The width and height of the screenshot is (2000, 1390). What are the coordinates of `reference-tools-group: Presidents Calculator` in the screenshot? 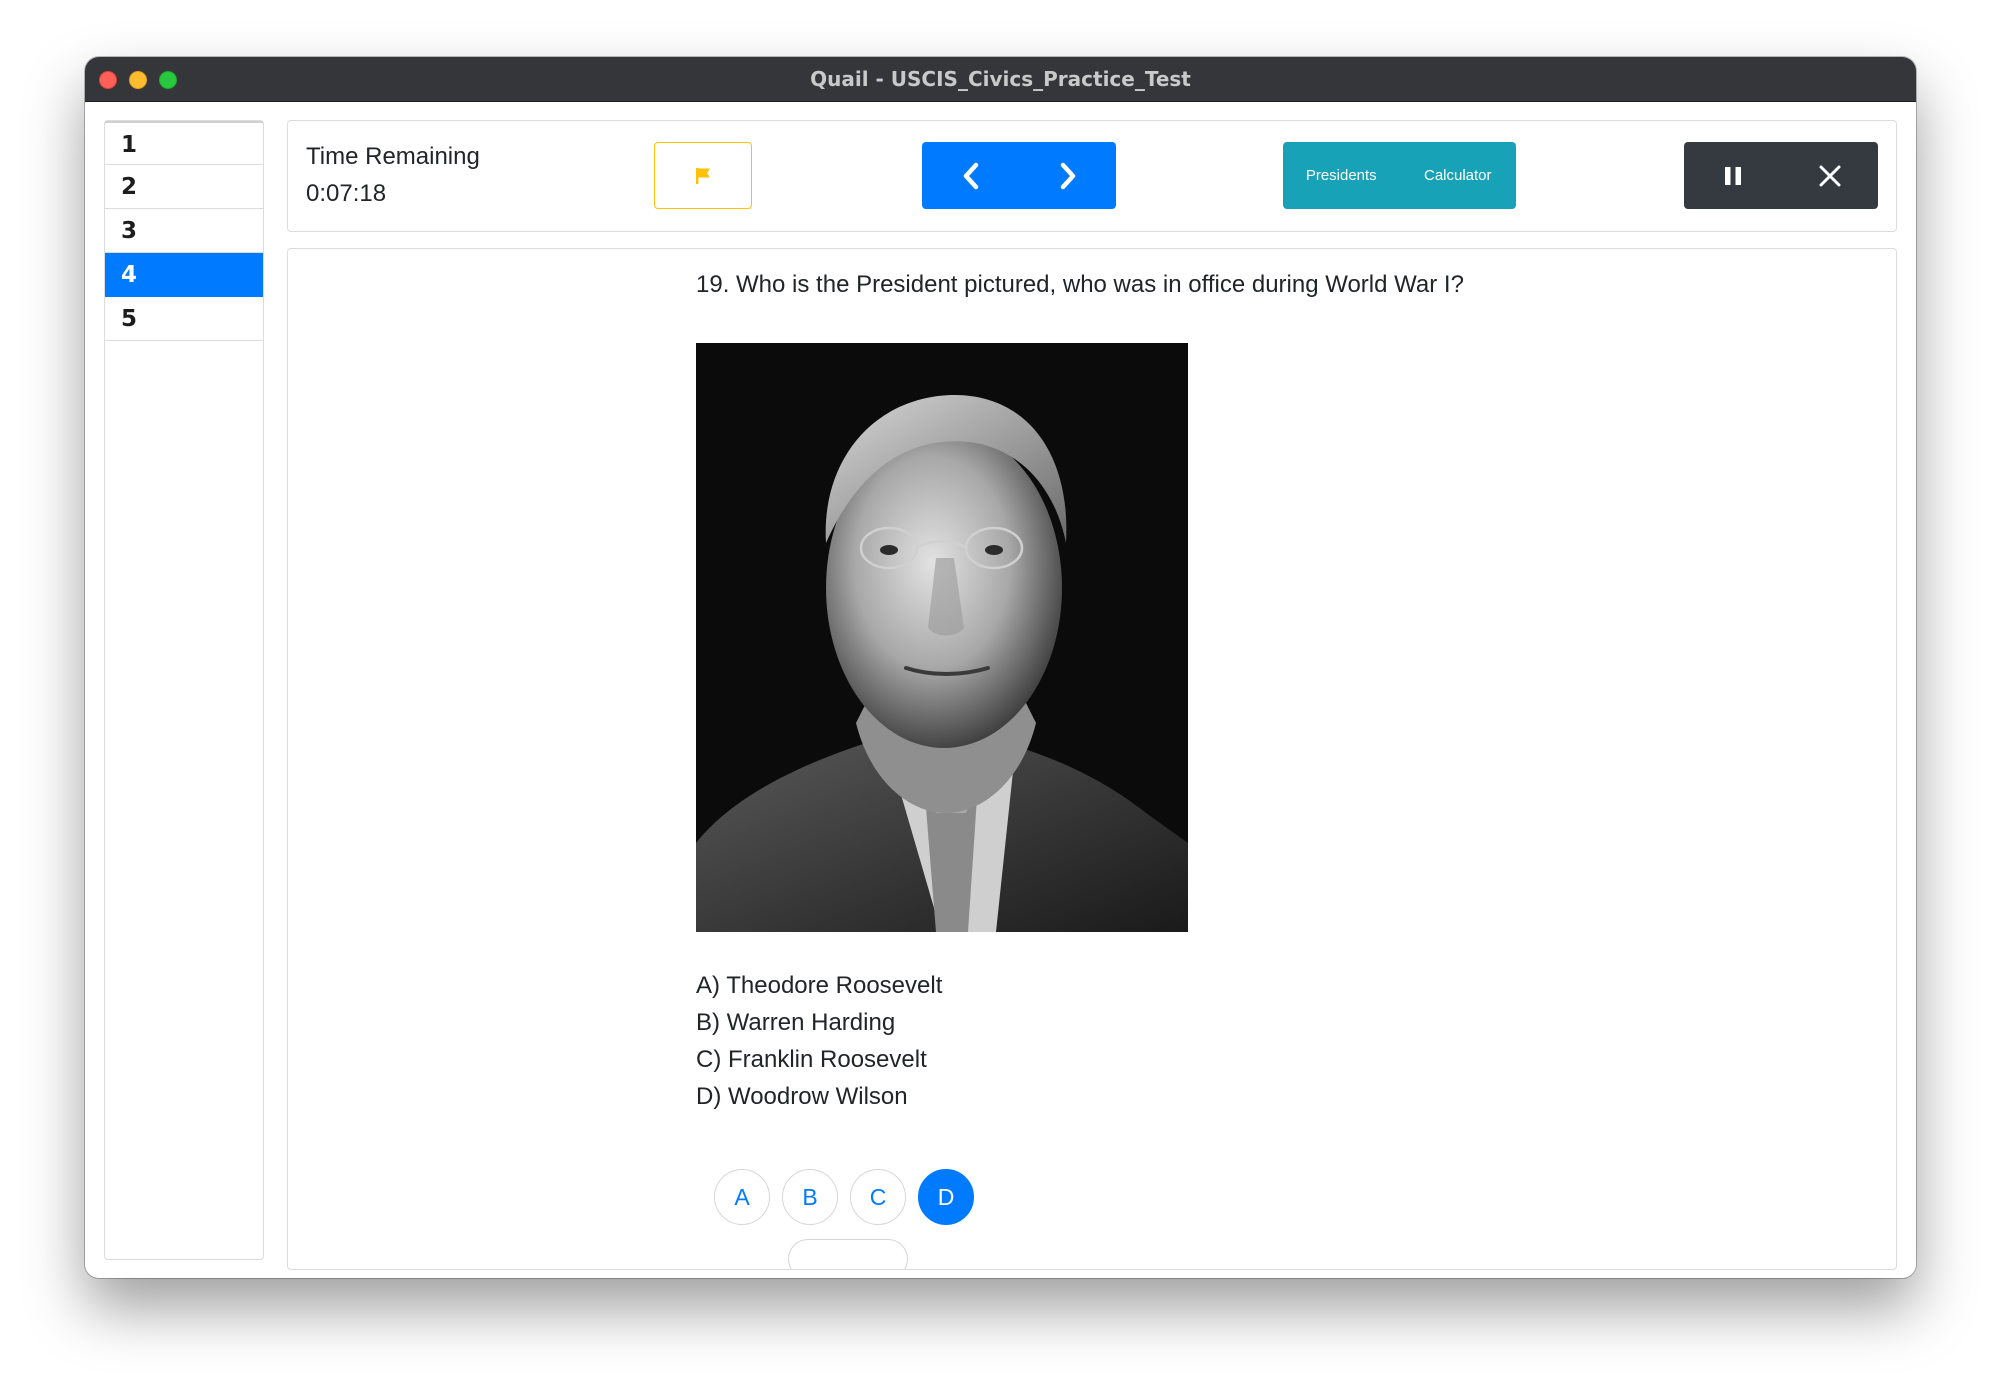 It's located at (1399, 175).